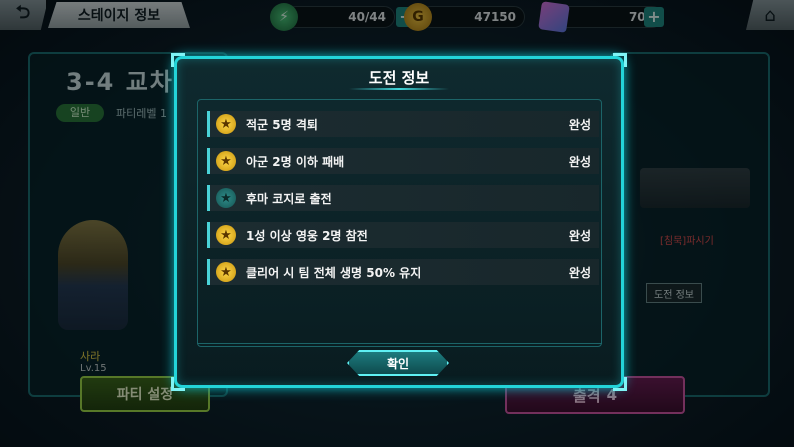 The image size is (794, 447). Describe the element at coordinates (334, 272) in the screenshot. I see `mission-text: 클리어 시 팀 전체 생명 50% 유지` at that location.